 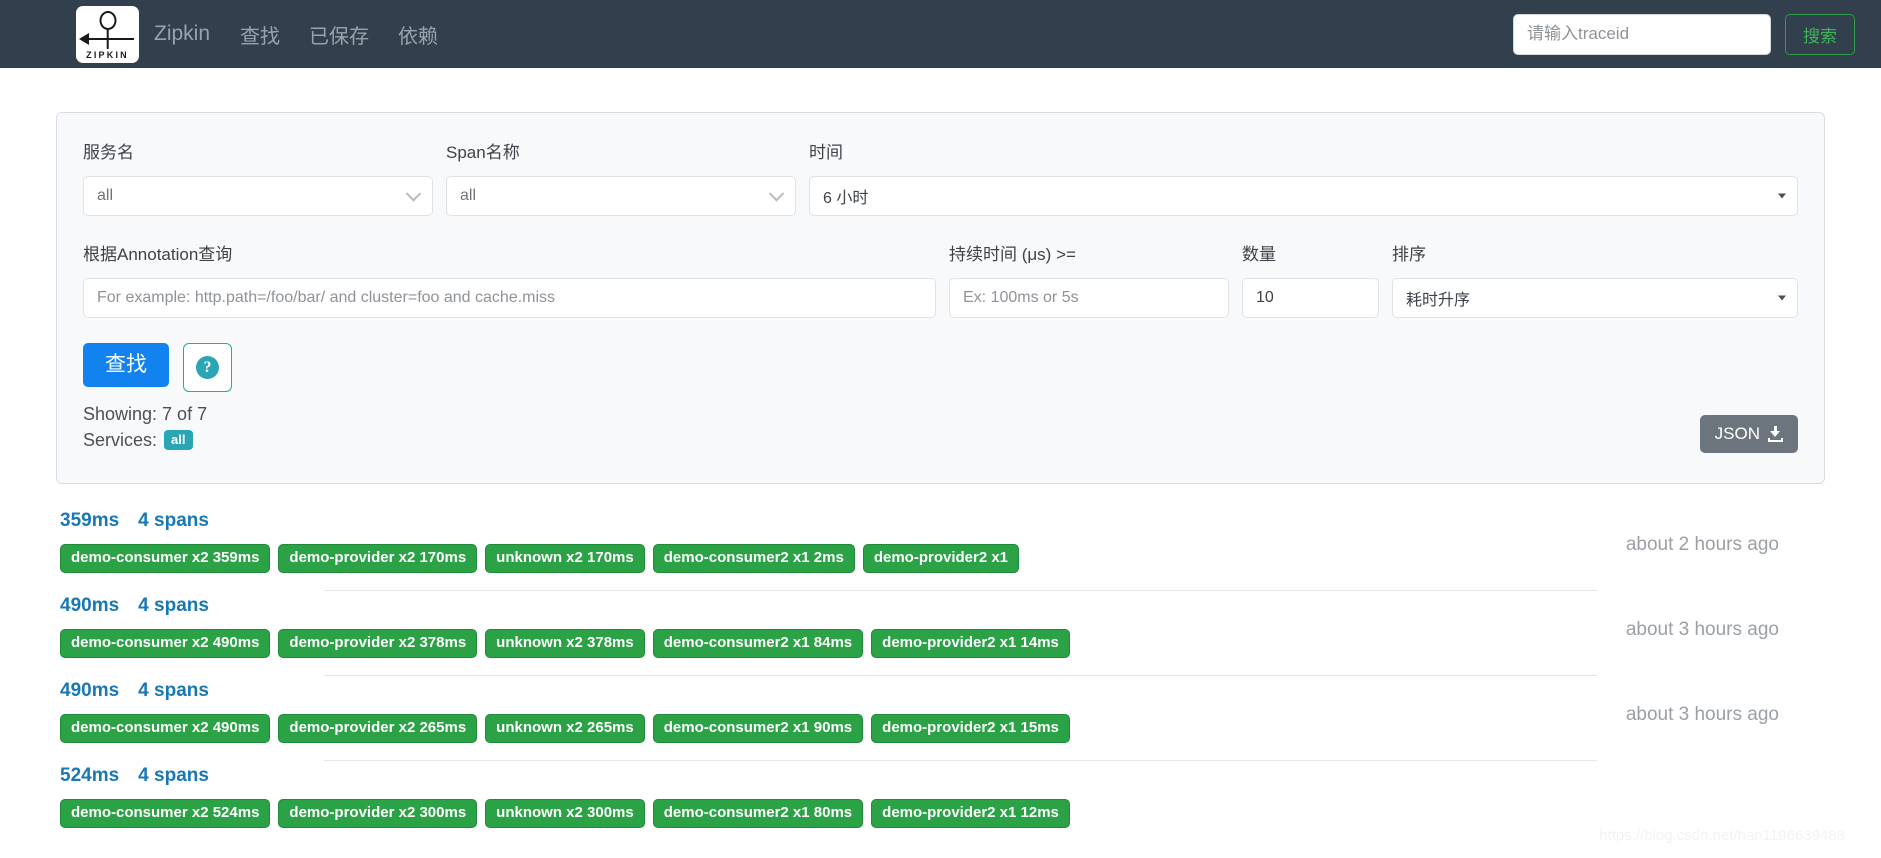 I want to click on label-annotation-query: 根据Annotation查询, so click(x=158, y=254).